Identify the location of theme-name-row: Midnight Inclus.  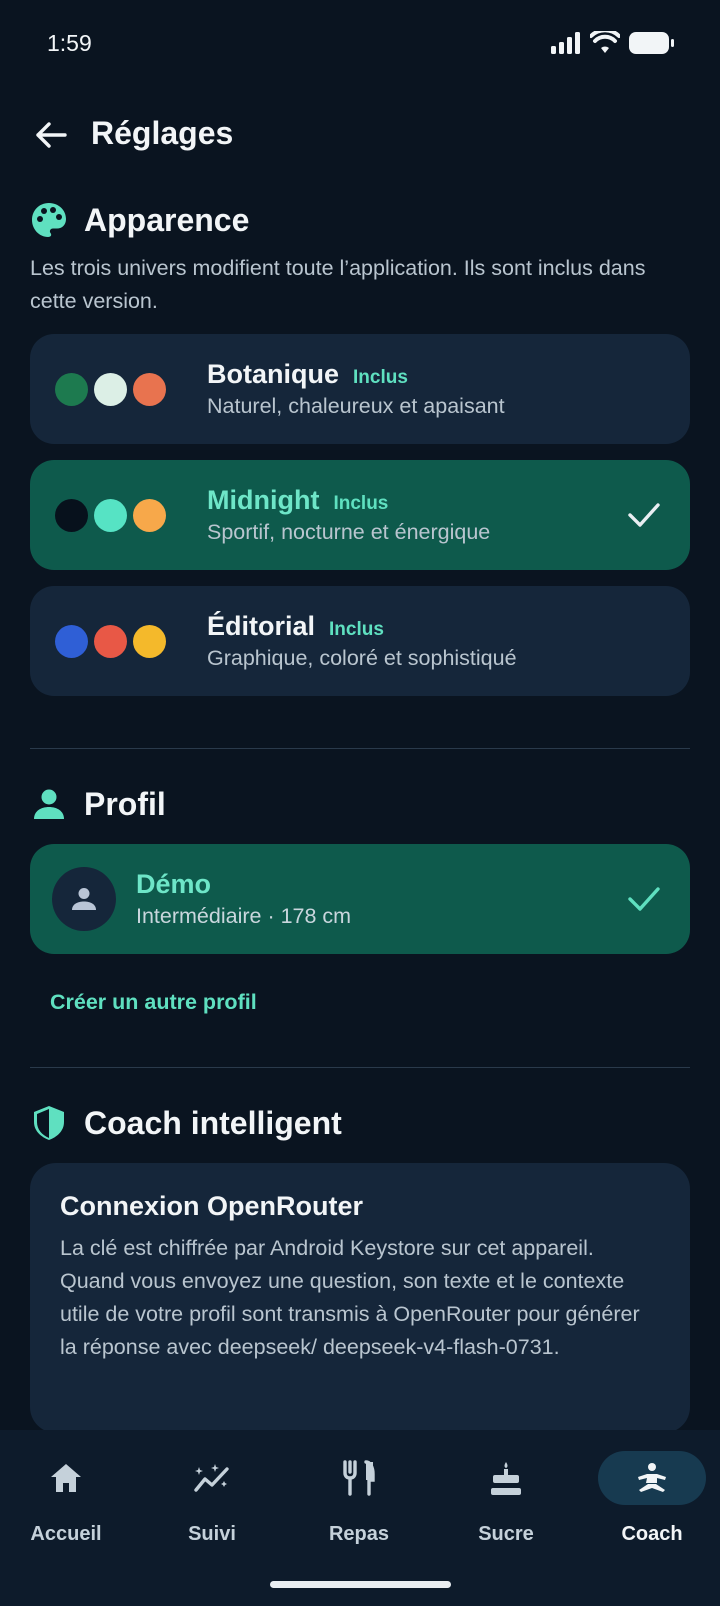
(348, 500).